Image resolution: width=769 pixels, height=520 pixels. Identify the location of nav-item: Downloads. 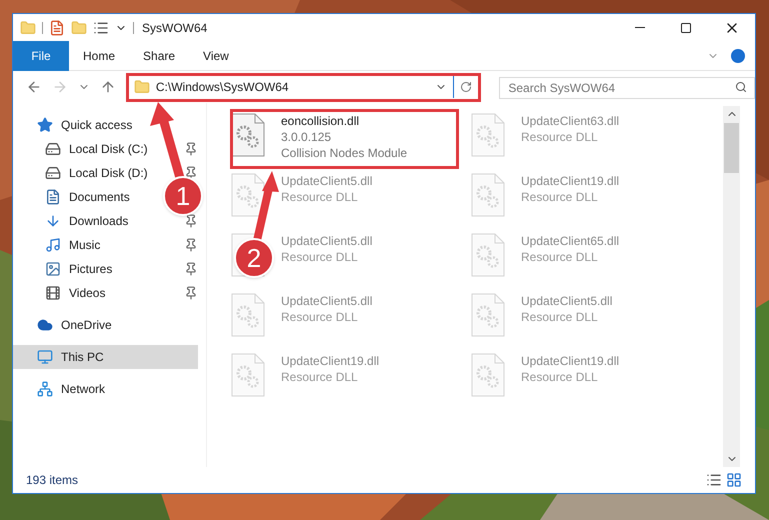
(74, 221).